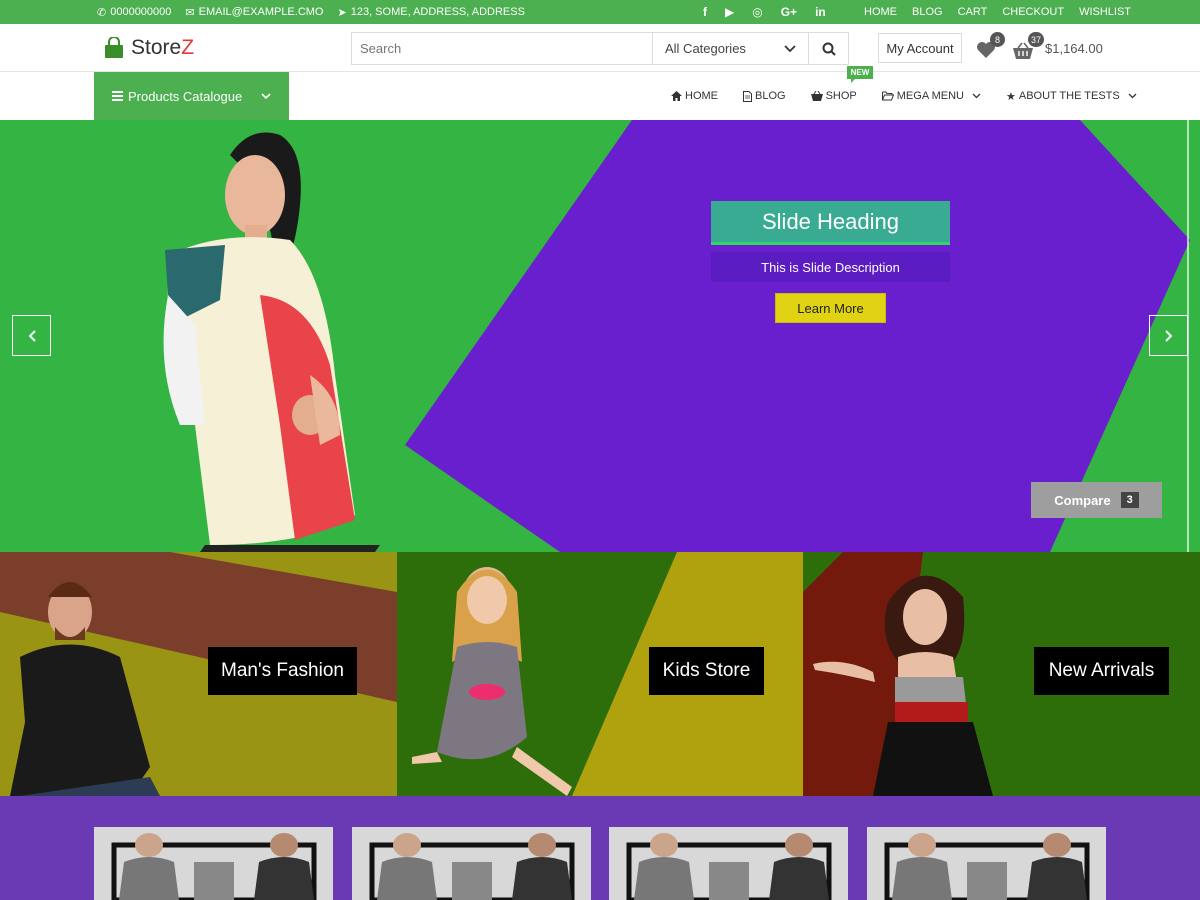 This screenshot has height=900, width=1200. Describe the element at coordinates (764, 96) in the screenshot. I see `nav-item-blog: BLOG` at that location.